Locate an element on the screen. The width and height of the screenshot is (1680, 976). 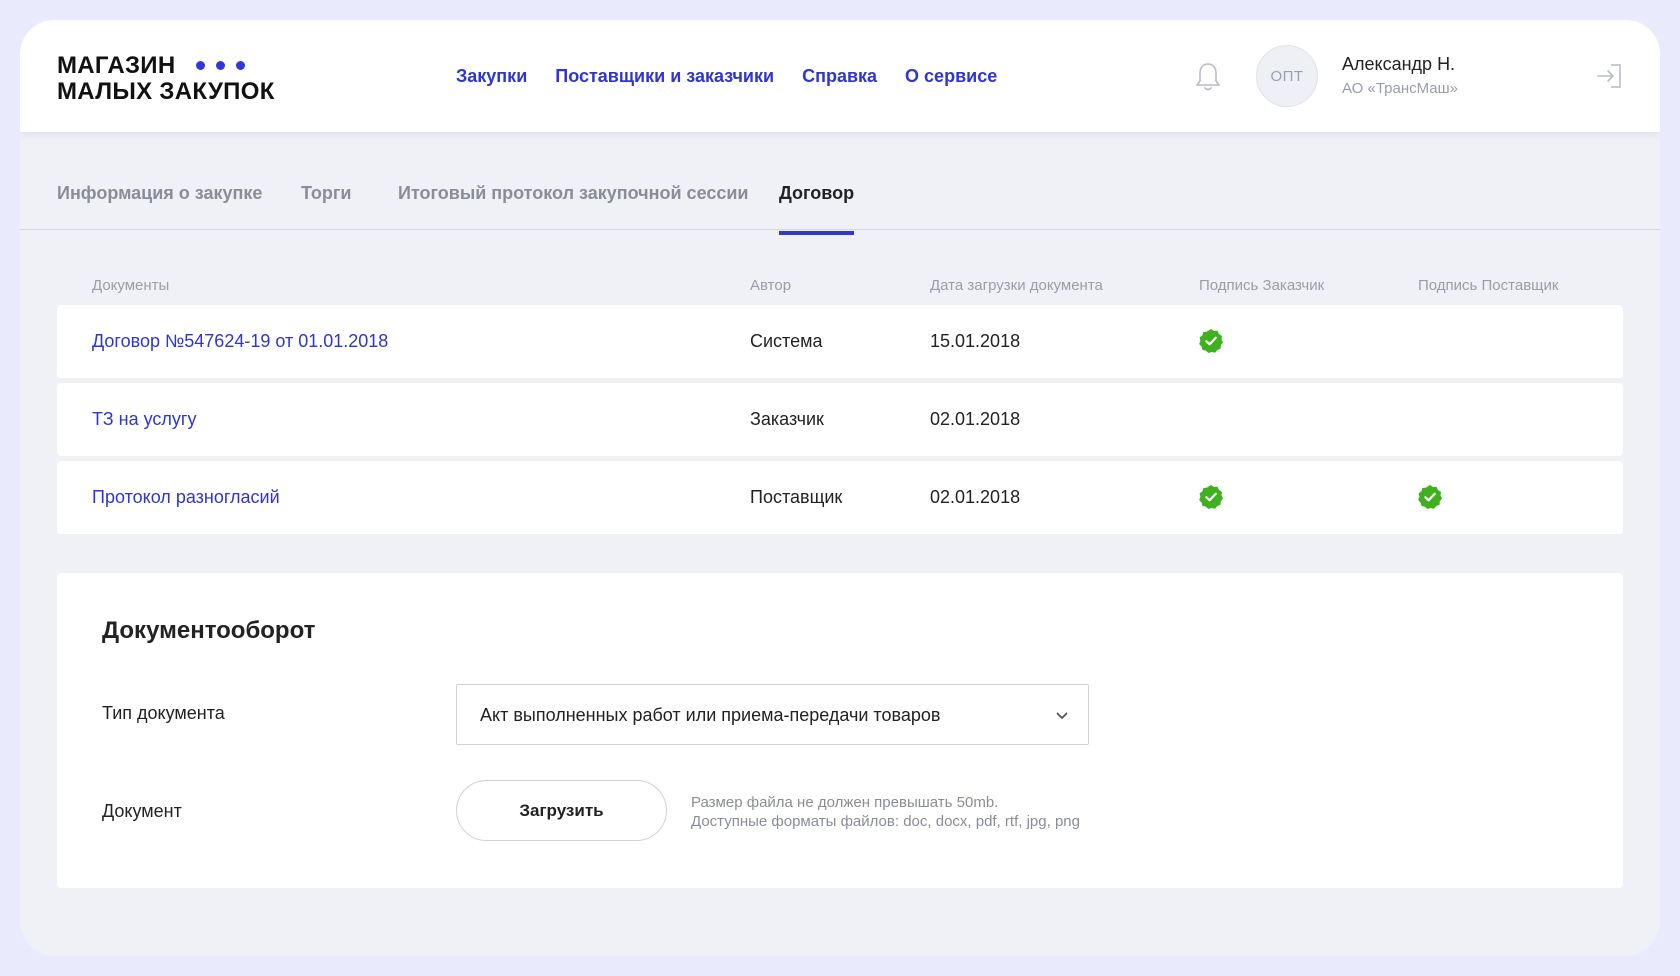
column-header-supplier-signature: Подпись Поставщик is located at coordinates (1488, 285).